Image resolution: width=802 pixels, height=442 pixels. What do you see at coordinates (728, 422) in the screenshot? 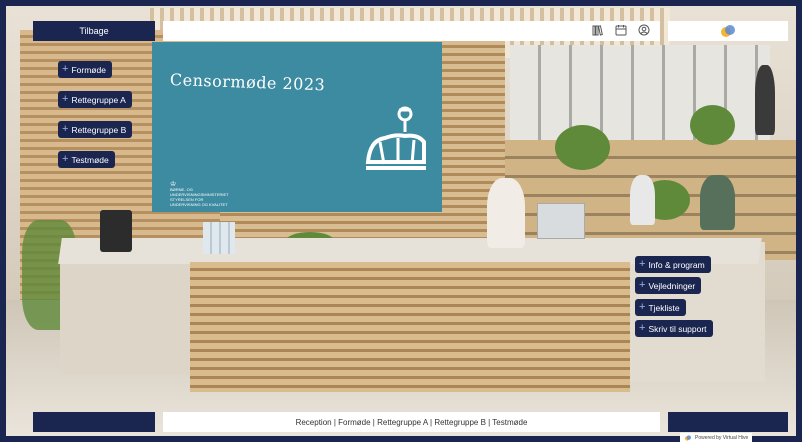
I see `bottom-right-panel` at bounding box center [728, 422].